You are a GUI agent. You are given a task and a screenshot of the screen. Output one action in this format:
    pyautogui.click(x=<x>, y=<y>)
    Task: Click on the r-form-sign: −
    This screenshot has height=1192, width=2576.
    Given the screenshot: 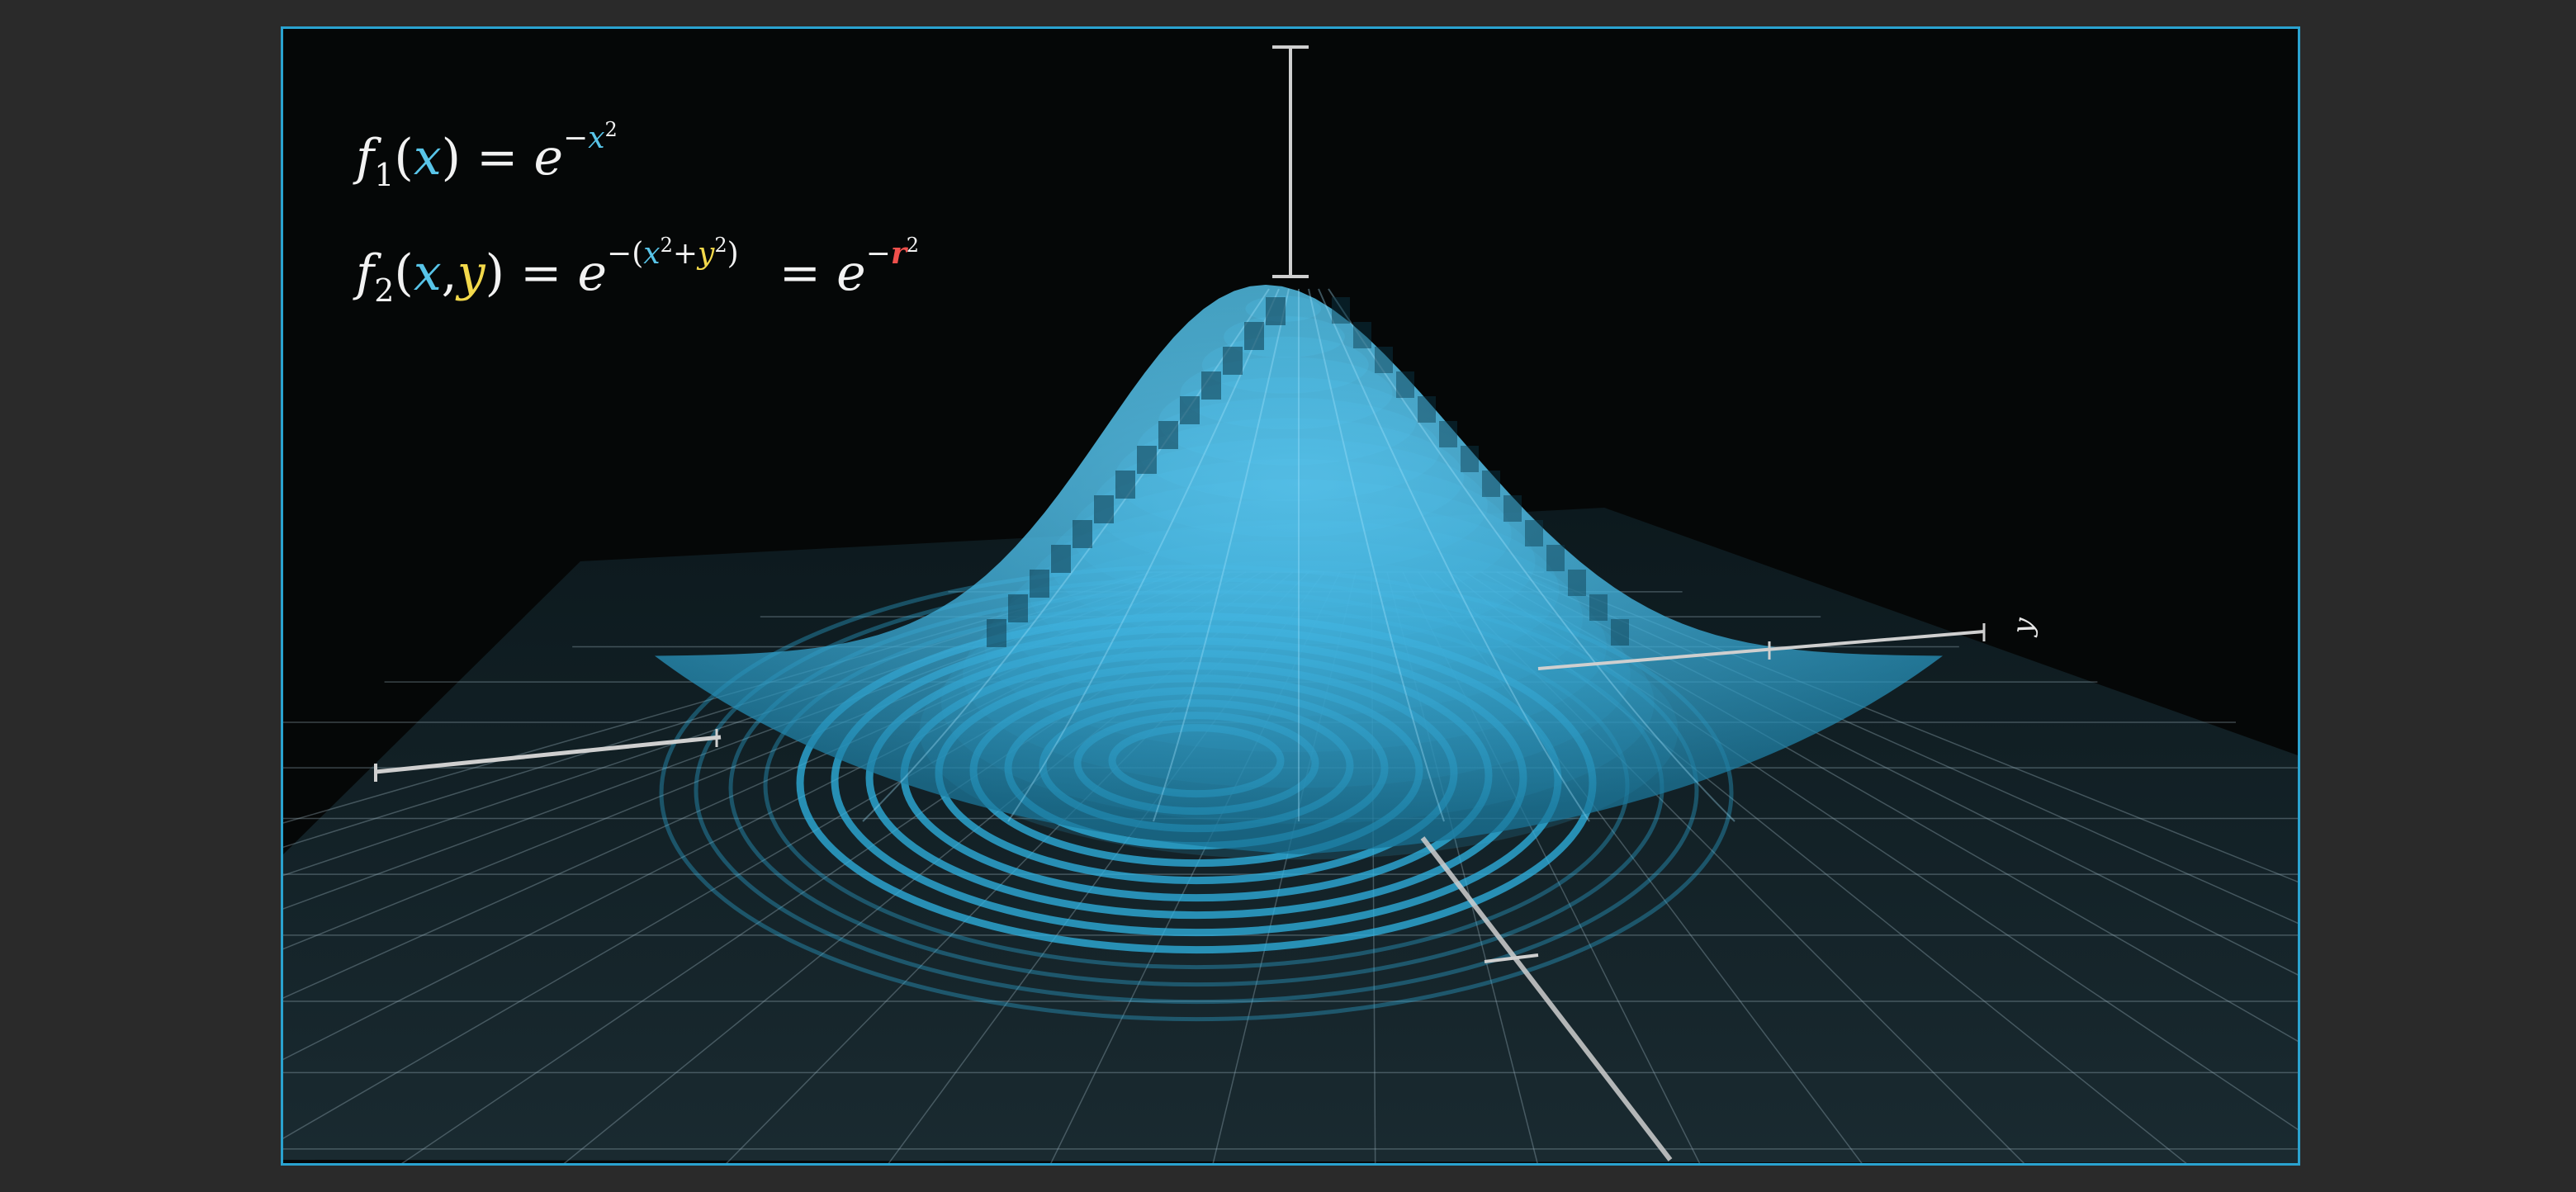 What is the action you would take?
    pyautogui.click(x=878, y=254)
    